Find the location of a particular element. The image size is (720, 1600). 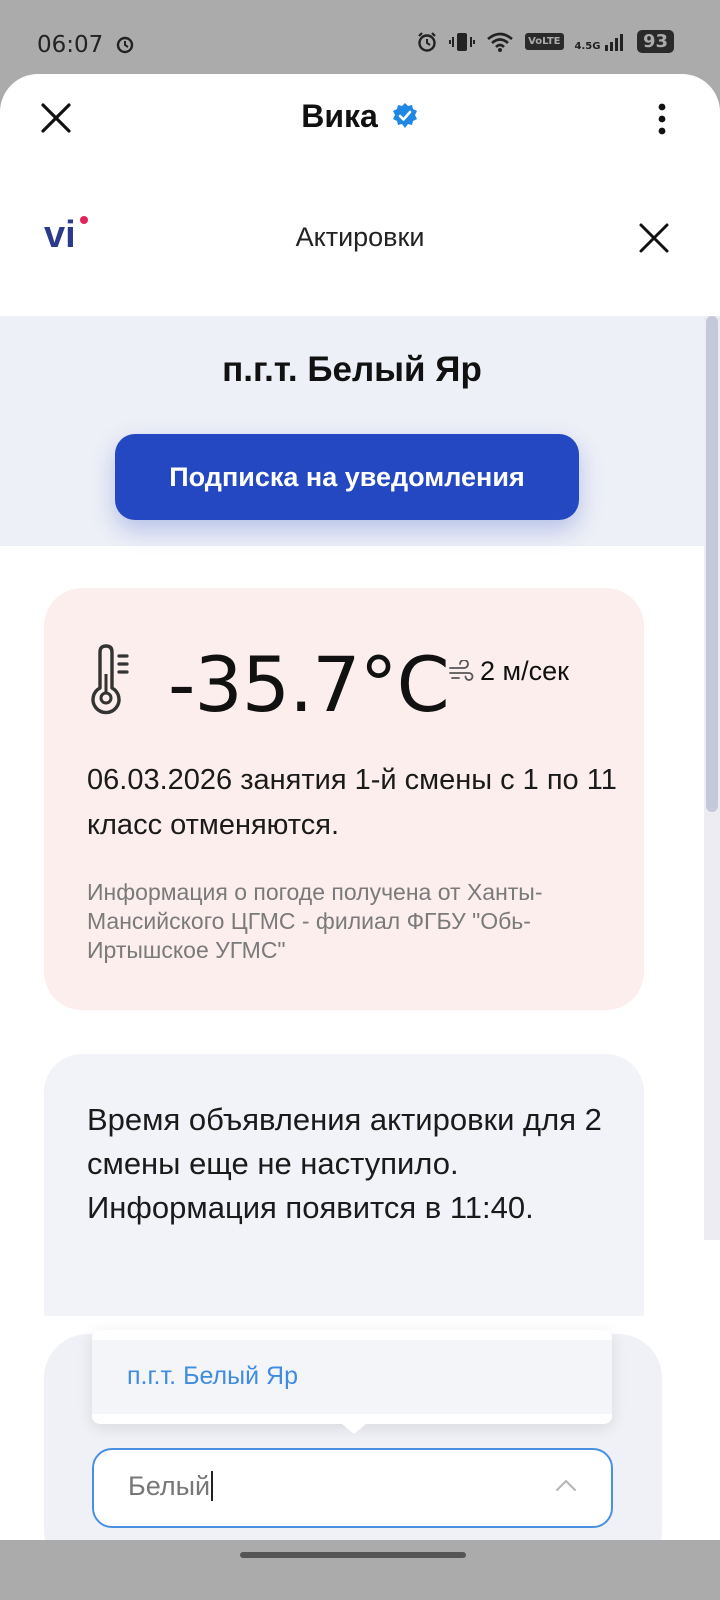

wind-speed: 2 м/сек is located at coordinates (524, 671).